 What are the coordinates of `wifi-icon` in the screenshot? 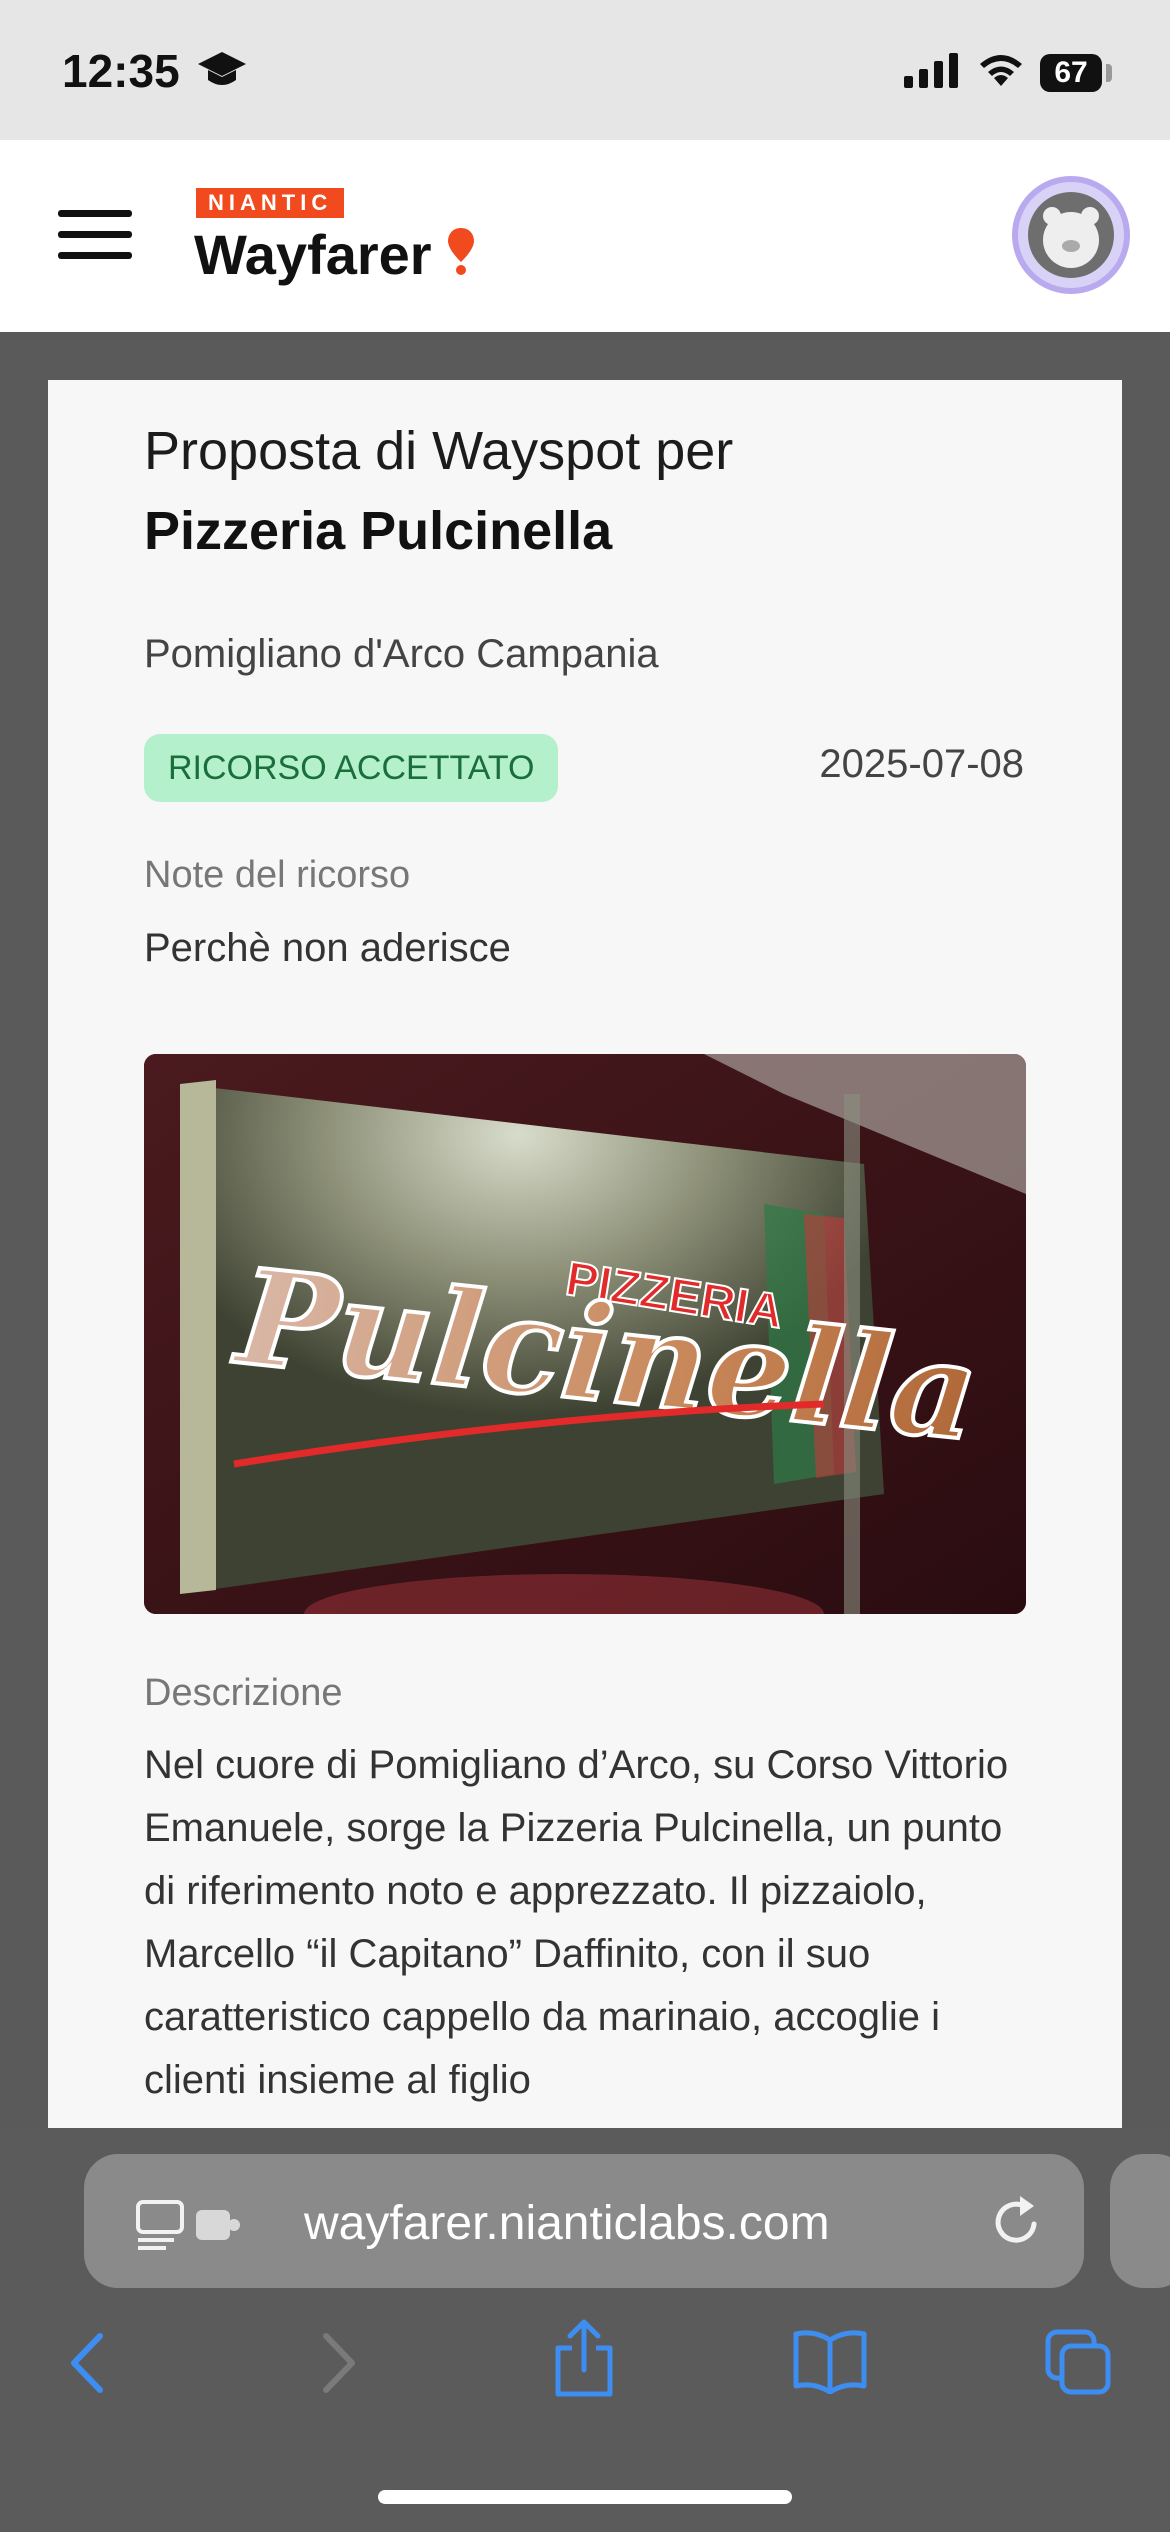 It's located at (1001, 70).